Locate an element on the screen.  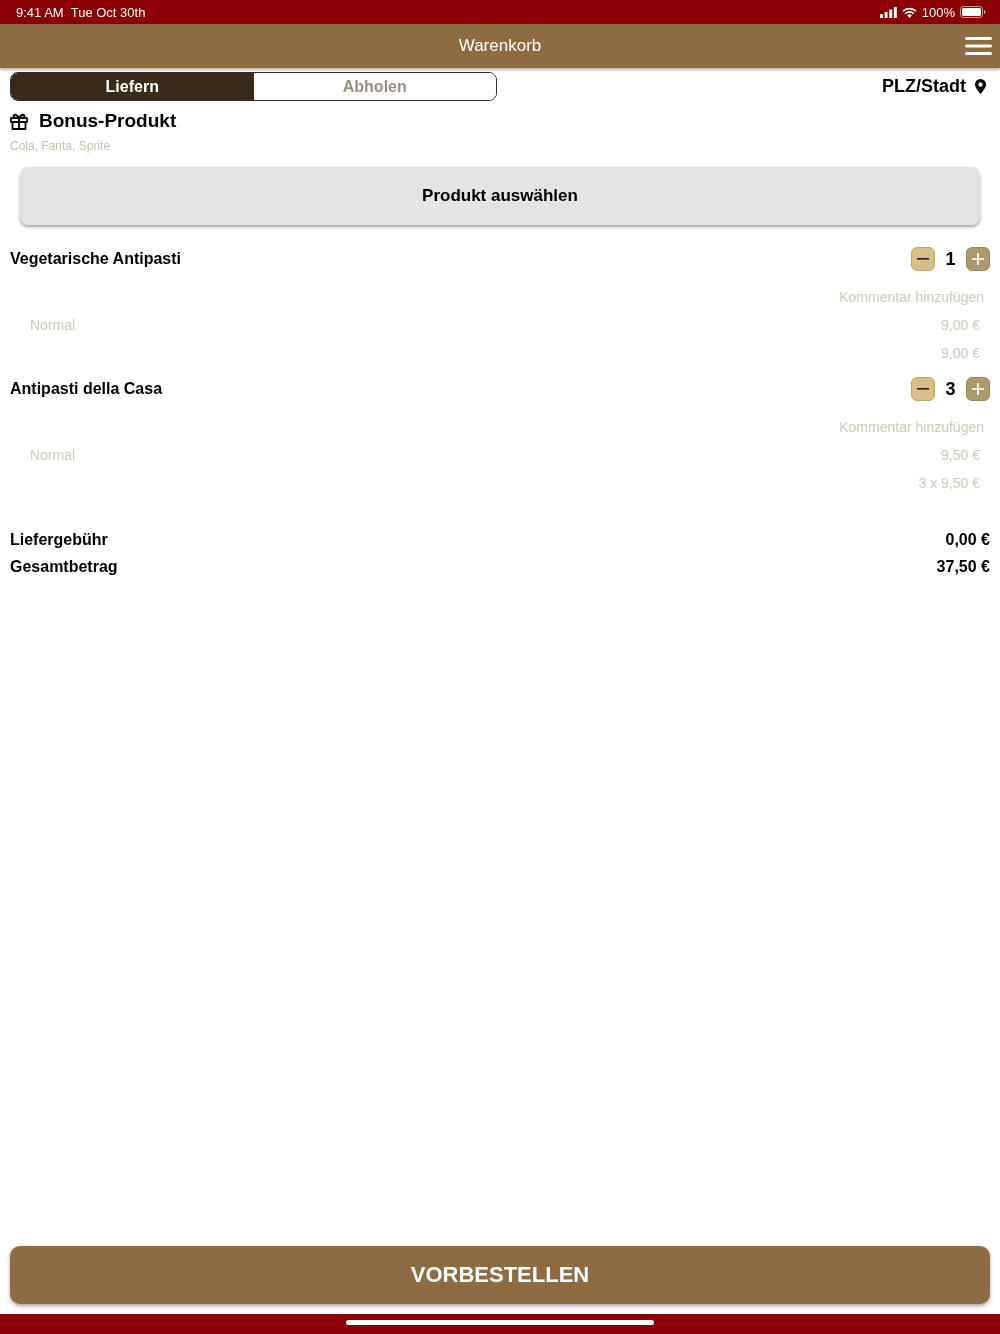
line-total: 3 x 9,50 € is located at coordinates (949, 483).